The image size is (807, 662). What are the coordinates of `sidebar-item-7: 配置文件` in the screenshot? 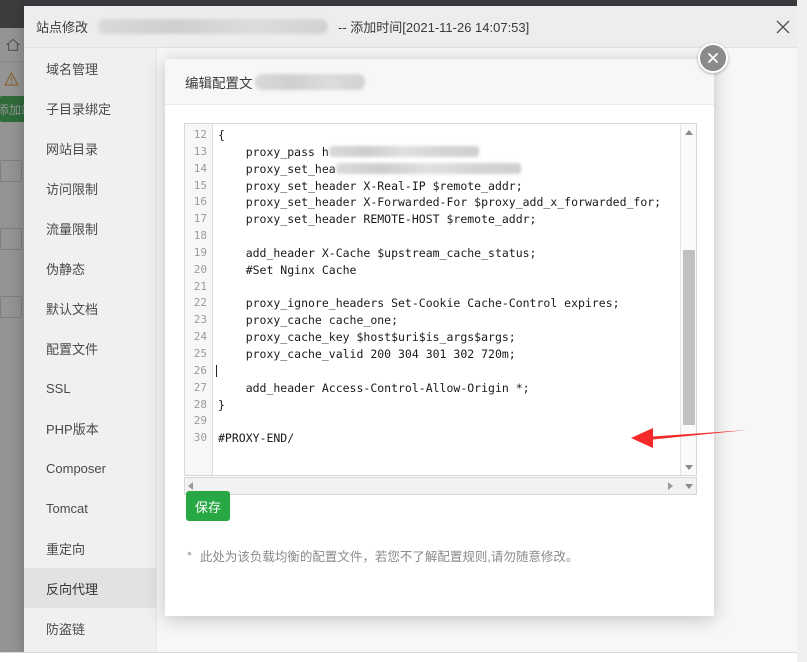 It's located at (90, 348).